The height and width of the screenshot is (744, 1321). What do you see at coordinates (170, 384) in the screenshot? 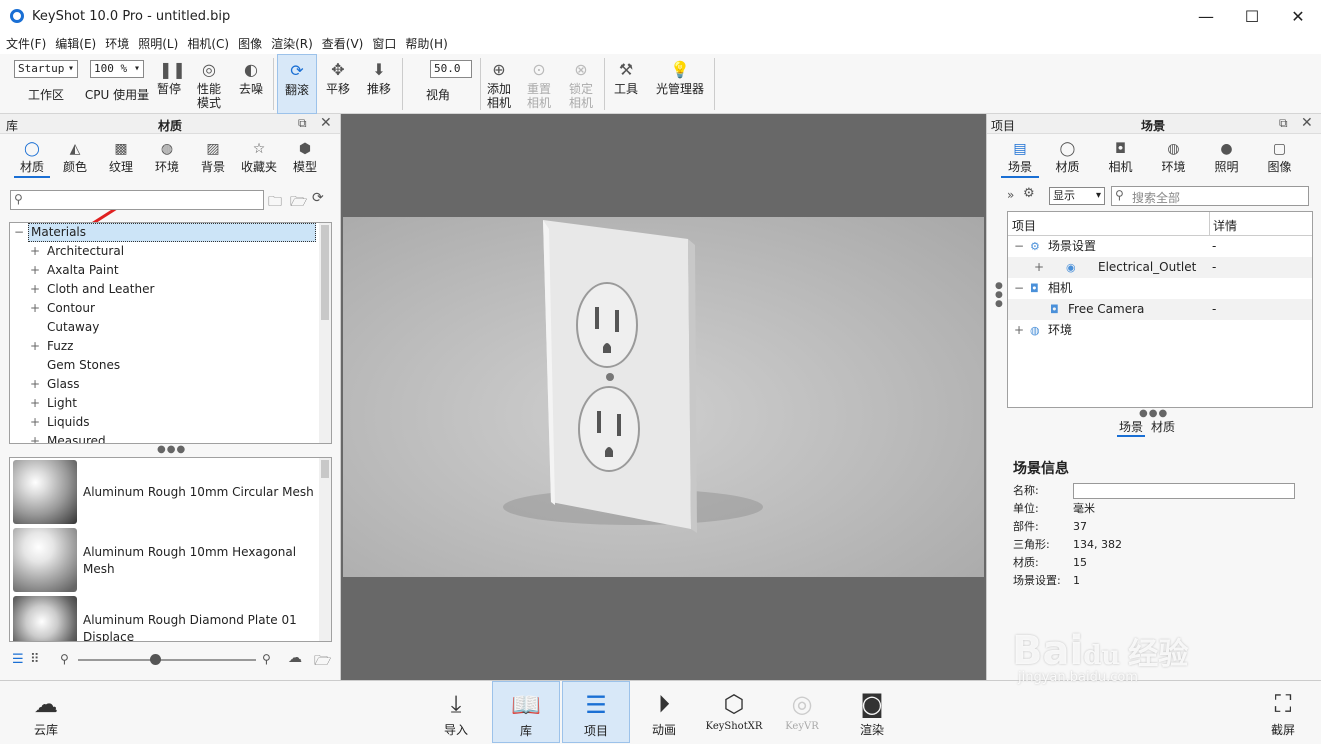
I see `tree-item: + Glass` at bounding box center [170, 384].